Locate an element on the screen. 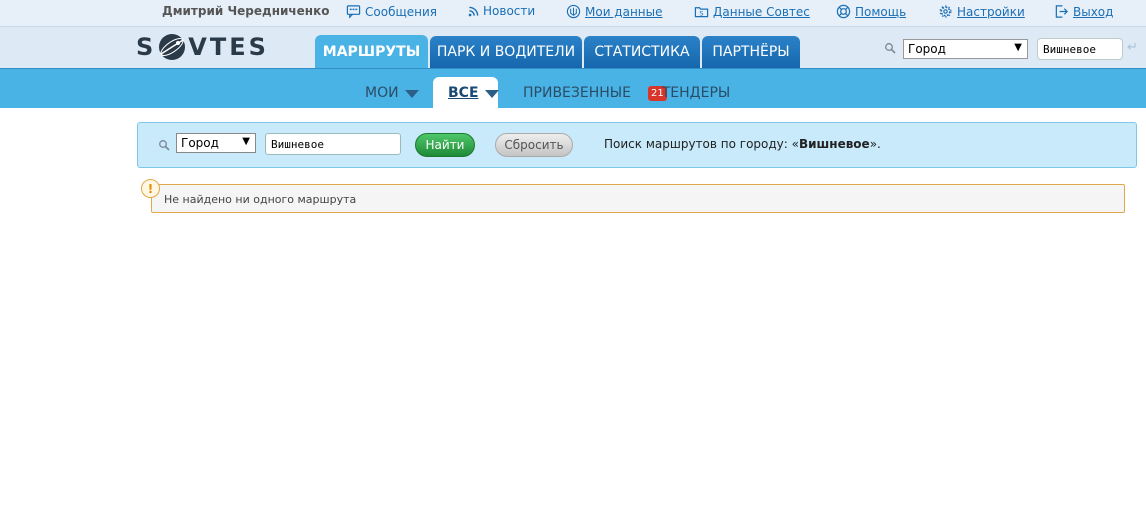 Image resolution: width=1146 pixels, height=512 pixels. messages-label: Сообщения is located at coordinates (401, 11).